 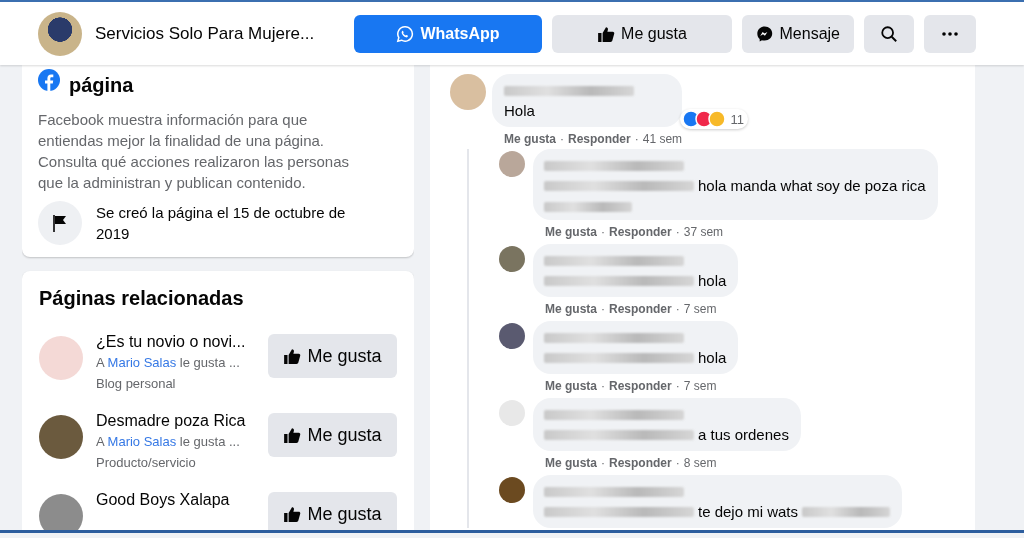 What do you see at coordinates (142, 298) in the screenshot?
I see `section-title: Páginas relacionadas` at bounding box center [142, 298].